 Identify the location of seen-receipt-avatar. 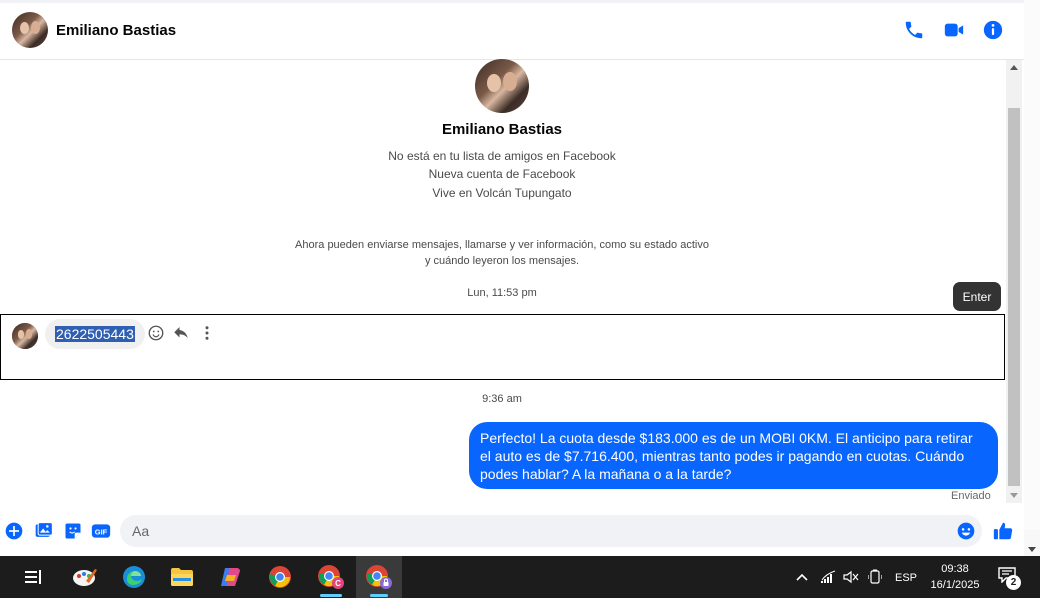
(25, 336).